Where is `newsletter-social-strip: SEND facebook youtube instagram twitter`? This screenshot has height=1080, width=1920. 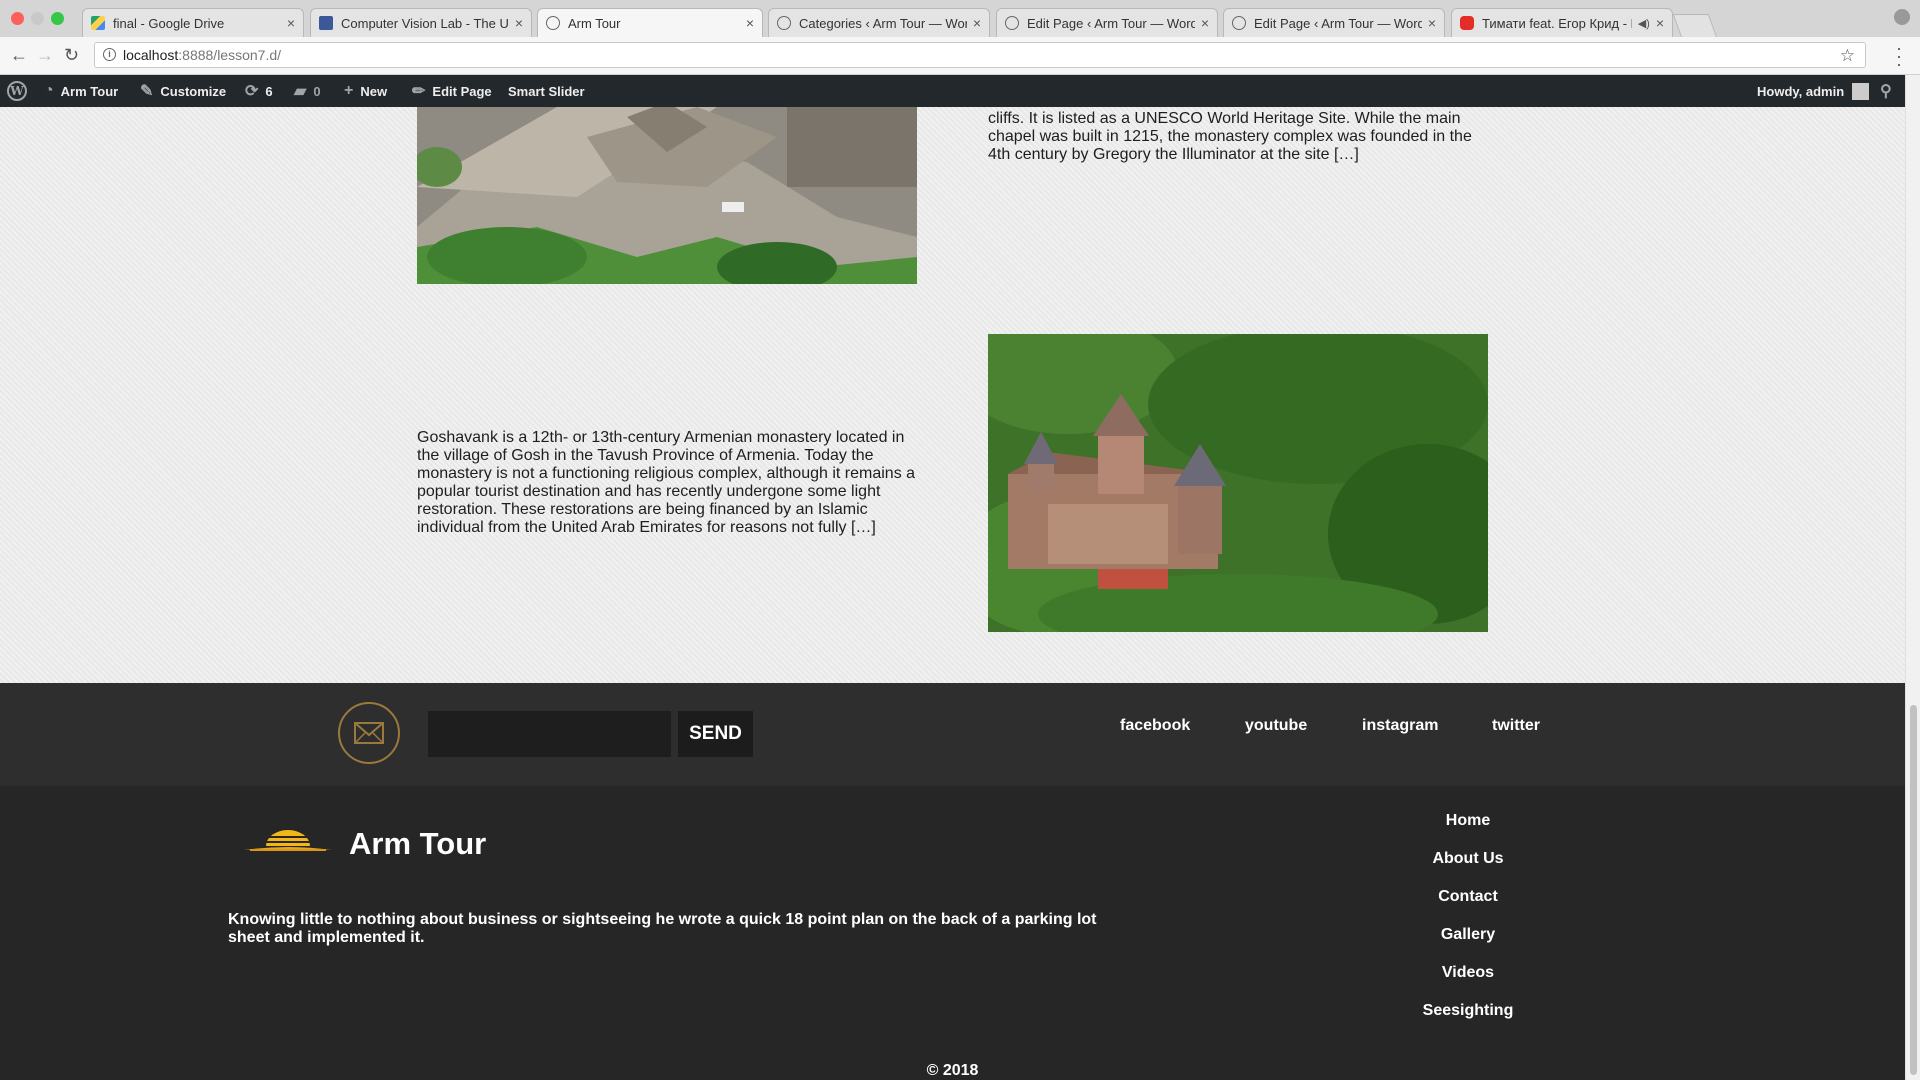
newsletter-social-strip: SEND facebook youtube instagram twitter is located at coordinates (952, 734).